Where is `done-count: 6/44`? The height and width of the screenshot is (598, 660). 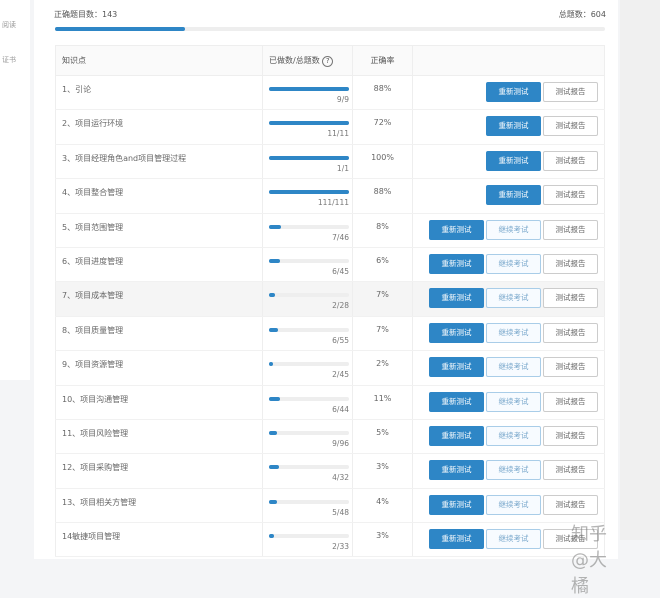 done-count: 6/44 is located at coordinates (340, 409).